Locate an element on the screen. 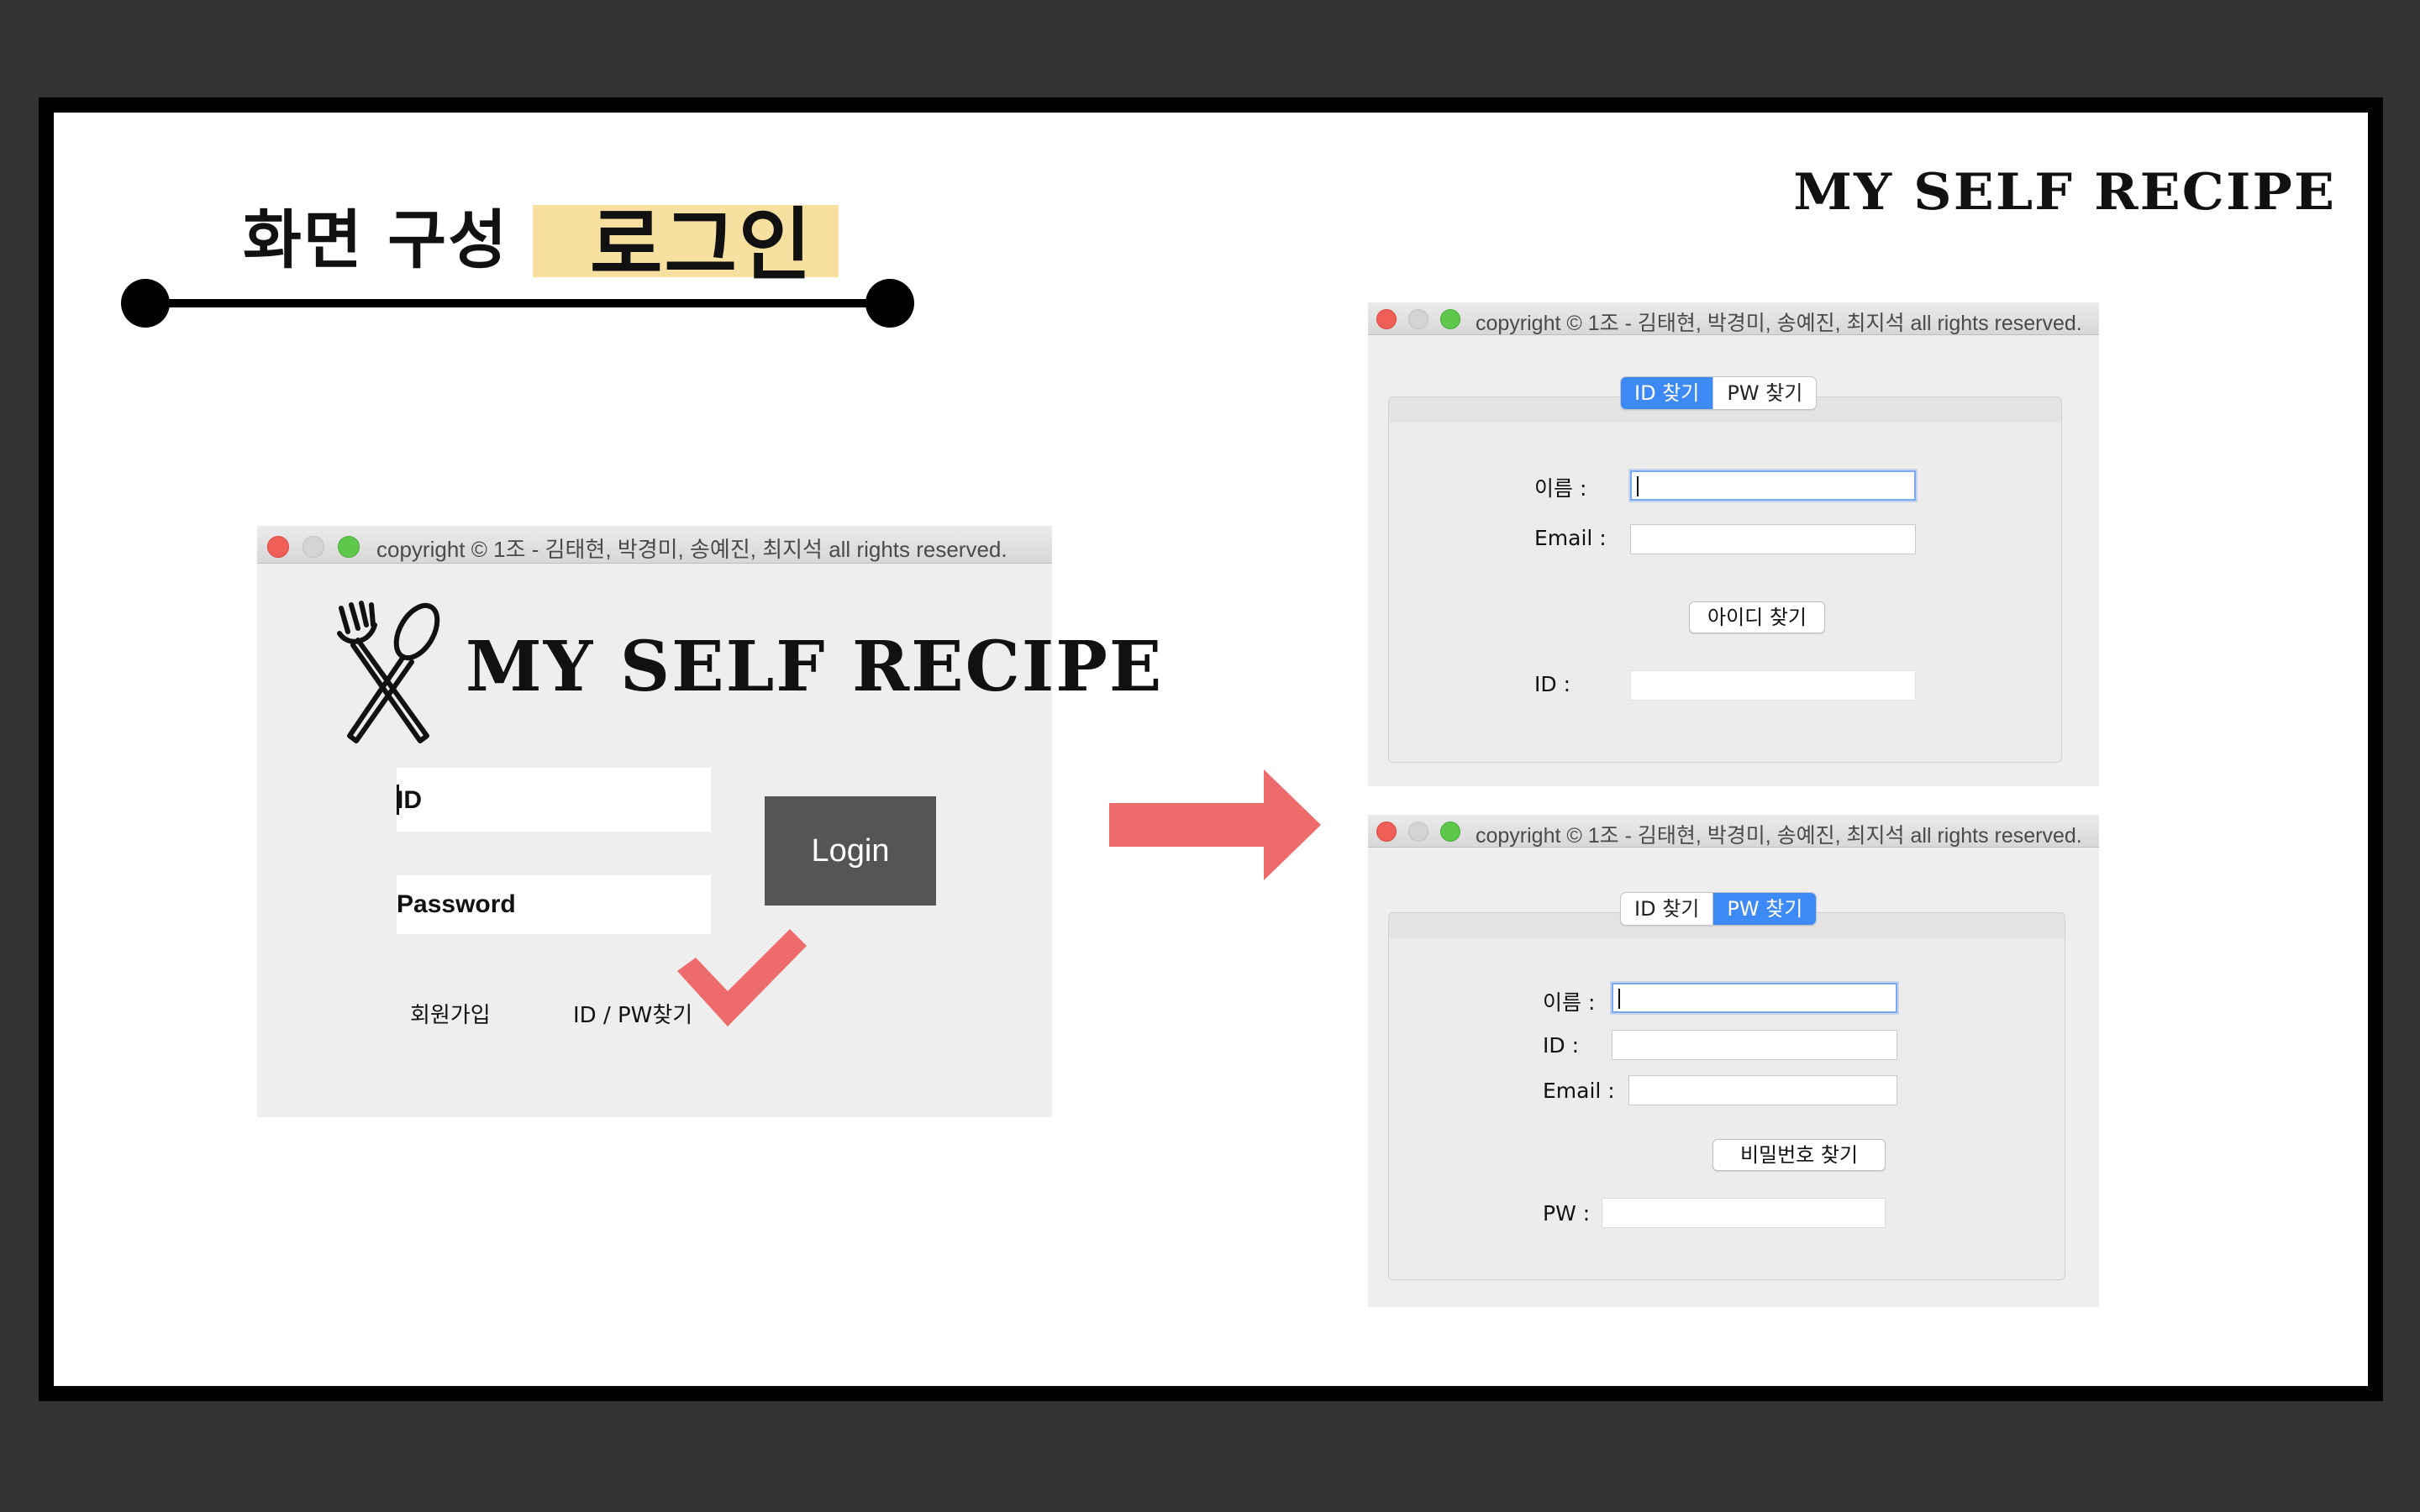 This screenshot has width=2420, height=1512. pw-result-label: PW : is located at coordinates (1567, 1213).